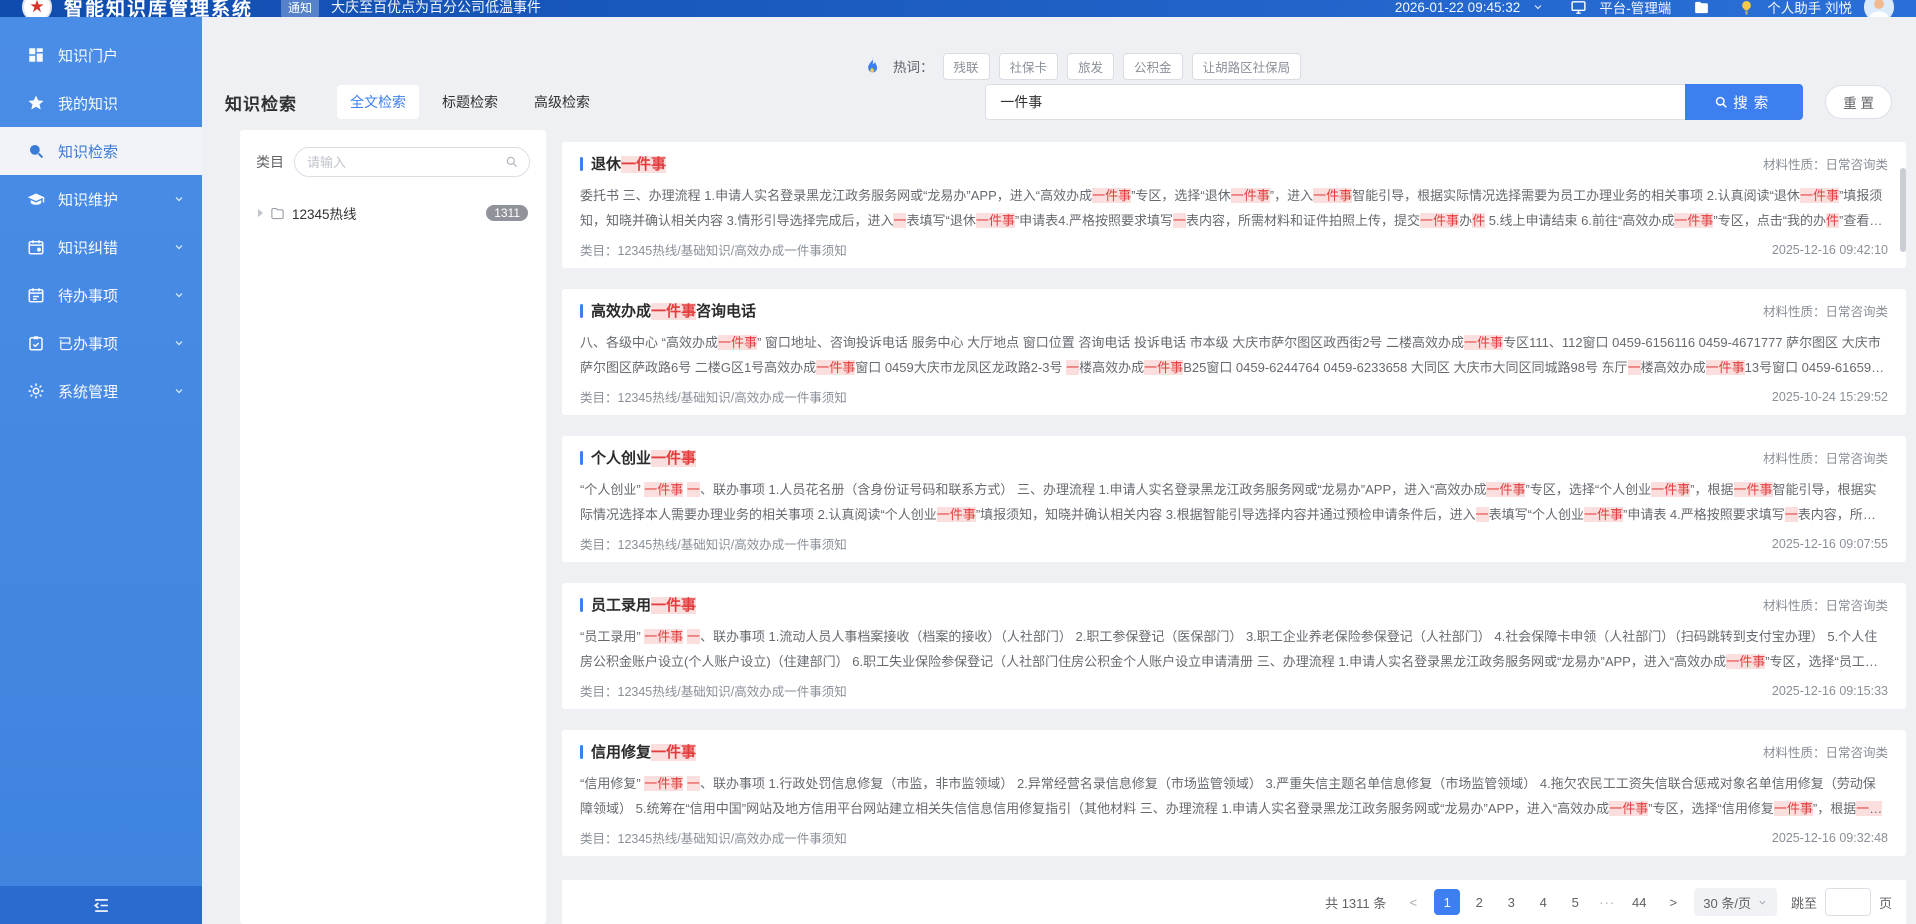  I want to click on notice-badge: 通知, so click(300, 8).